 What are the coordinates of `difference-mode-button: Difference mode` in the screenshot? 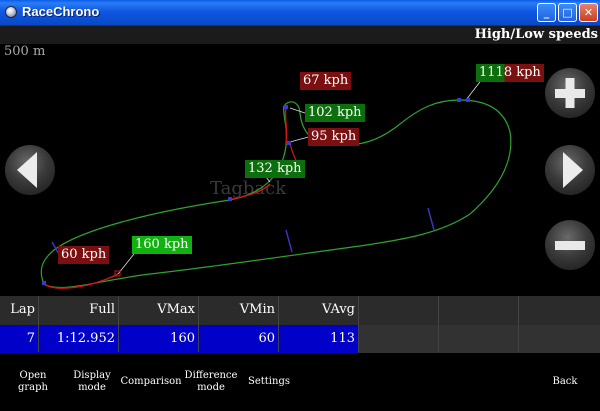 It's located at (211, 382).